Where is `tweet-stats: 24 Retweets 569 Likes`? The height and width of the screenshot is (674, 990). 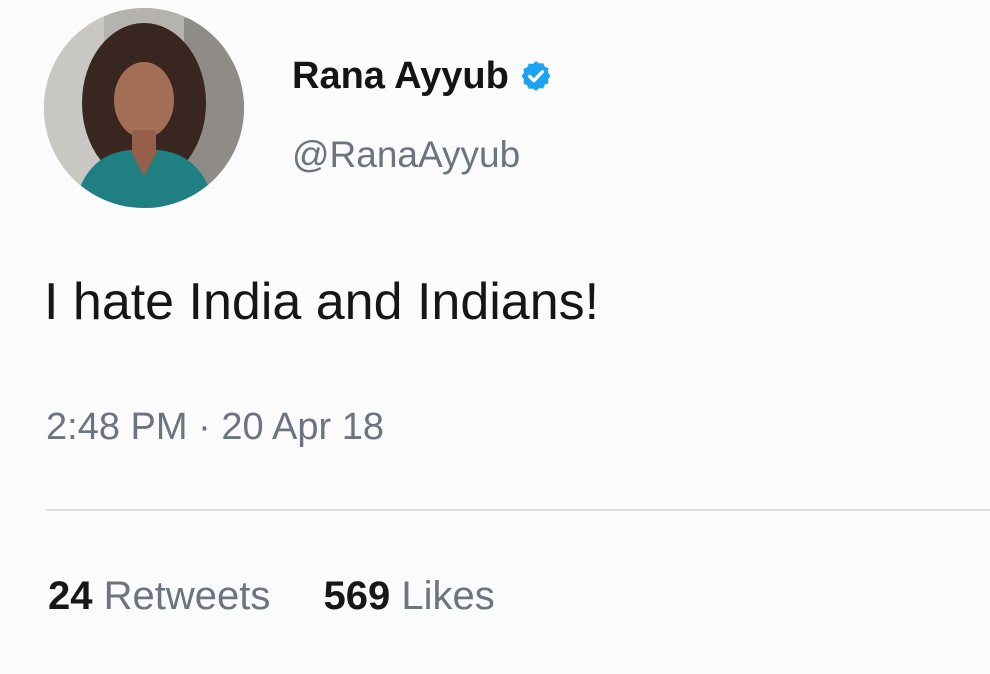
tweet-stats: 24 Retweets 569 Likes is located at coordinates (271, 596).